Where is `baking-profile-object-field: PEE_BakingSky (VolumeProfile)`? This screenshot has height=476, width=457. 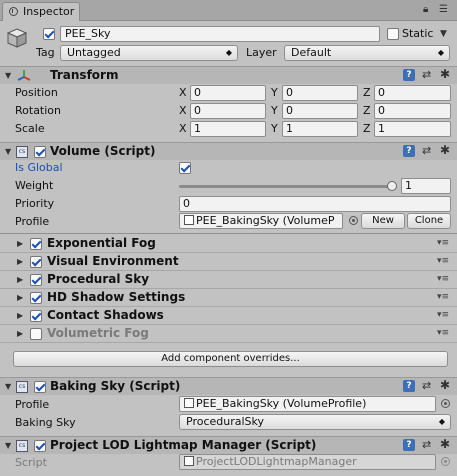
baking-profile-object-field: PEE_BakingSky (VolumeProfile) is located at coordinates (307, 404).